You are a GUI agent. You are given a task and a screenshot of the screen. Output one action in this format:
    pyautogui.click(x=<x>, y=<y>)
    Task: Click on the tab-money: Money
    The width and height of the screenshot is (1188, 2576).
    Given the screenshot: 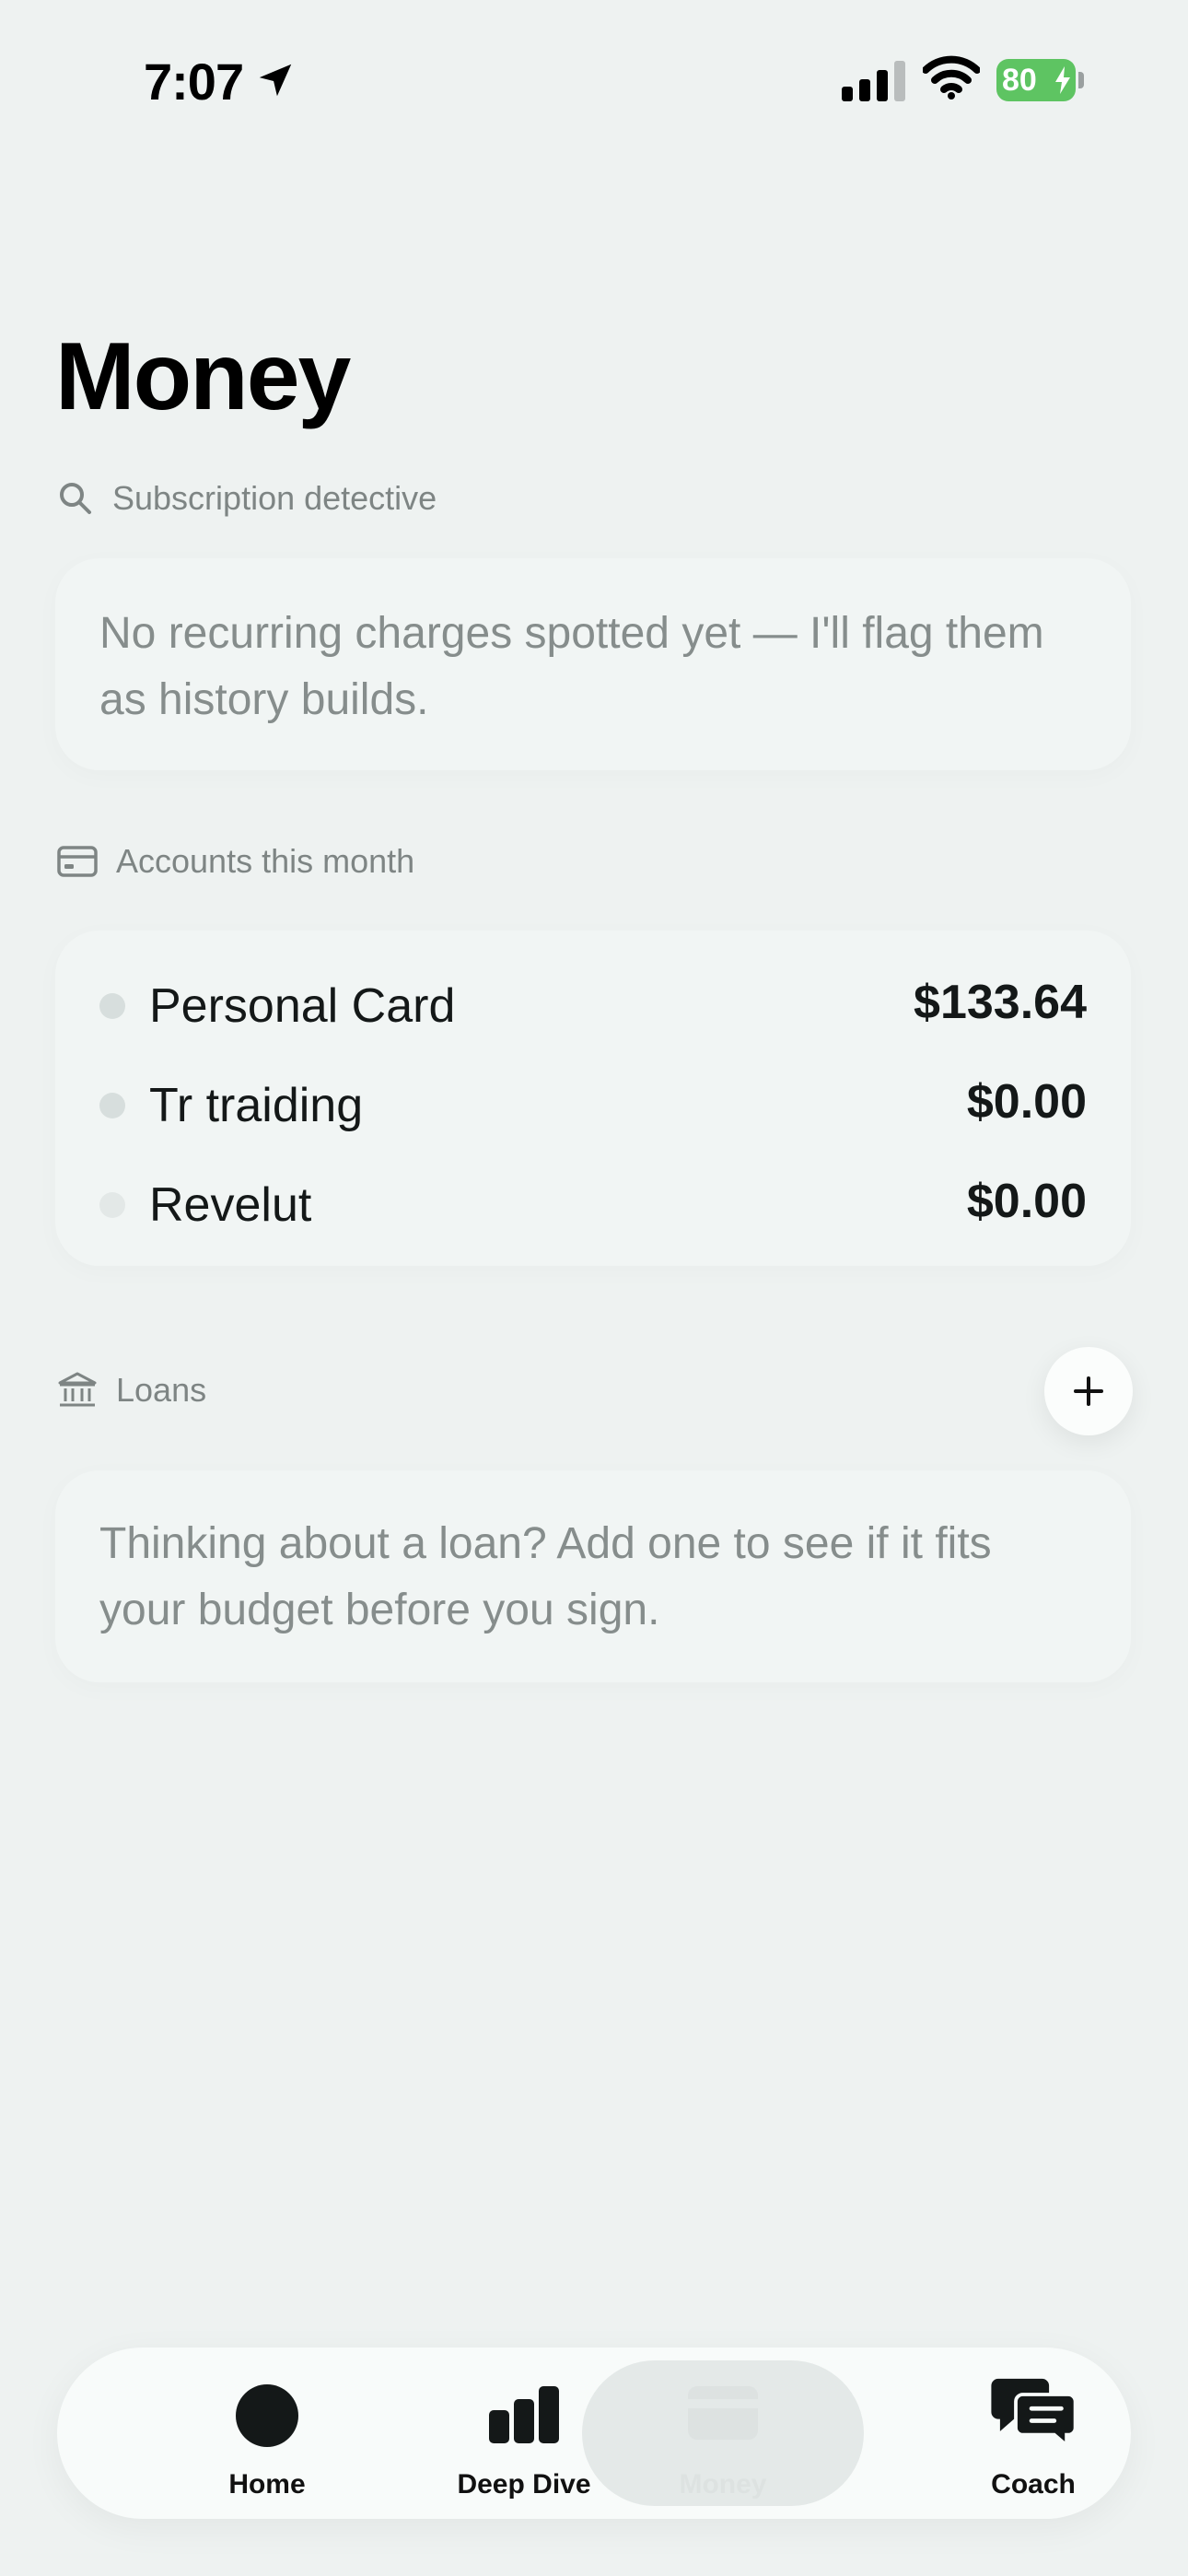 What is the action you would take?
    pyautogui.click(x=723, y=2433)
    